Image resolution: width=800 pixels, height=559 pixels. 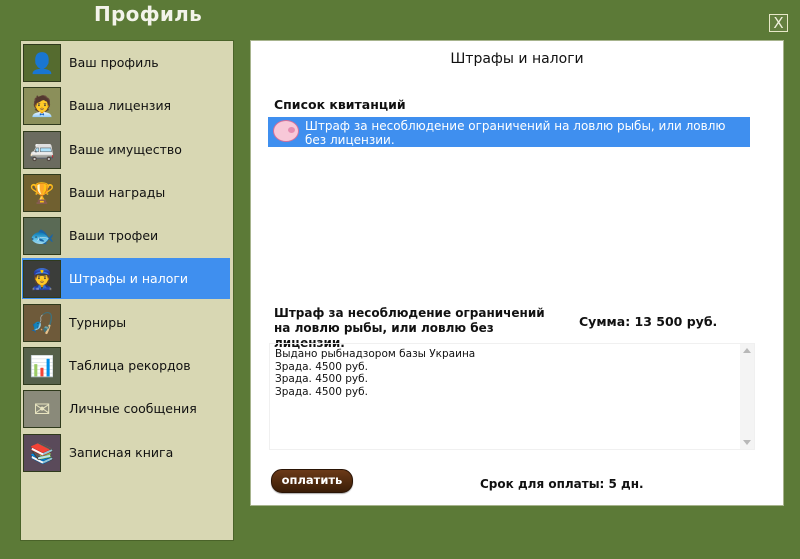 I want to click on messages-icon: ✉, so click(x=42, y=408).